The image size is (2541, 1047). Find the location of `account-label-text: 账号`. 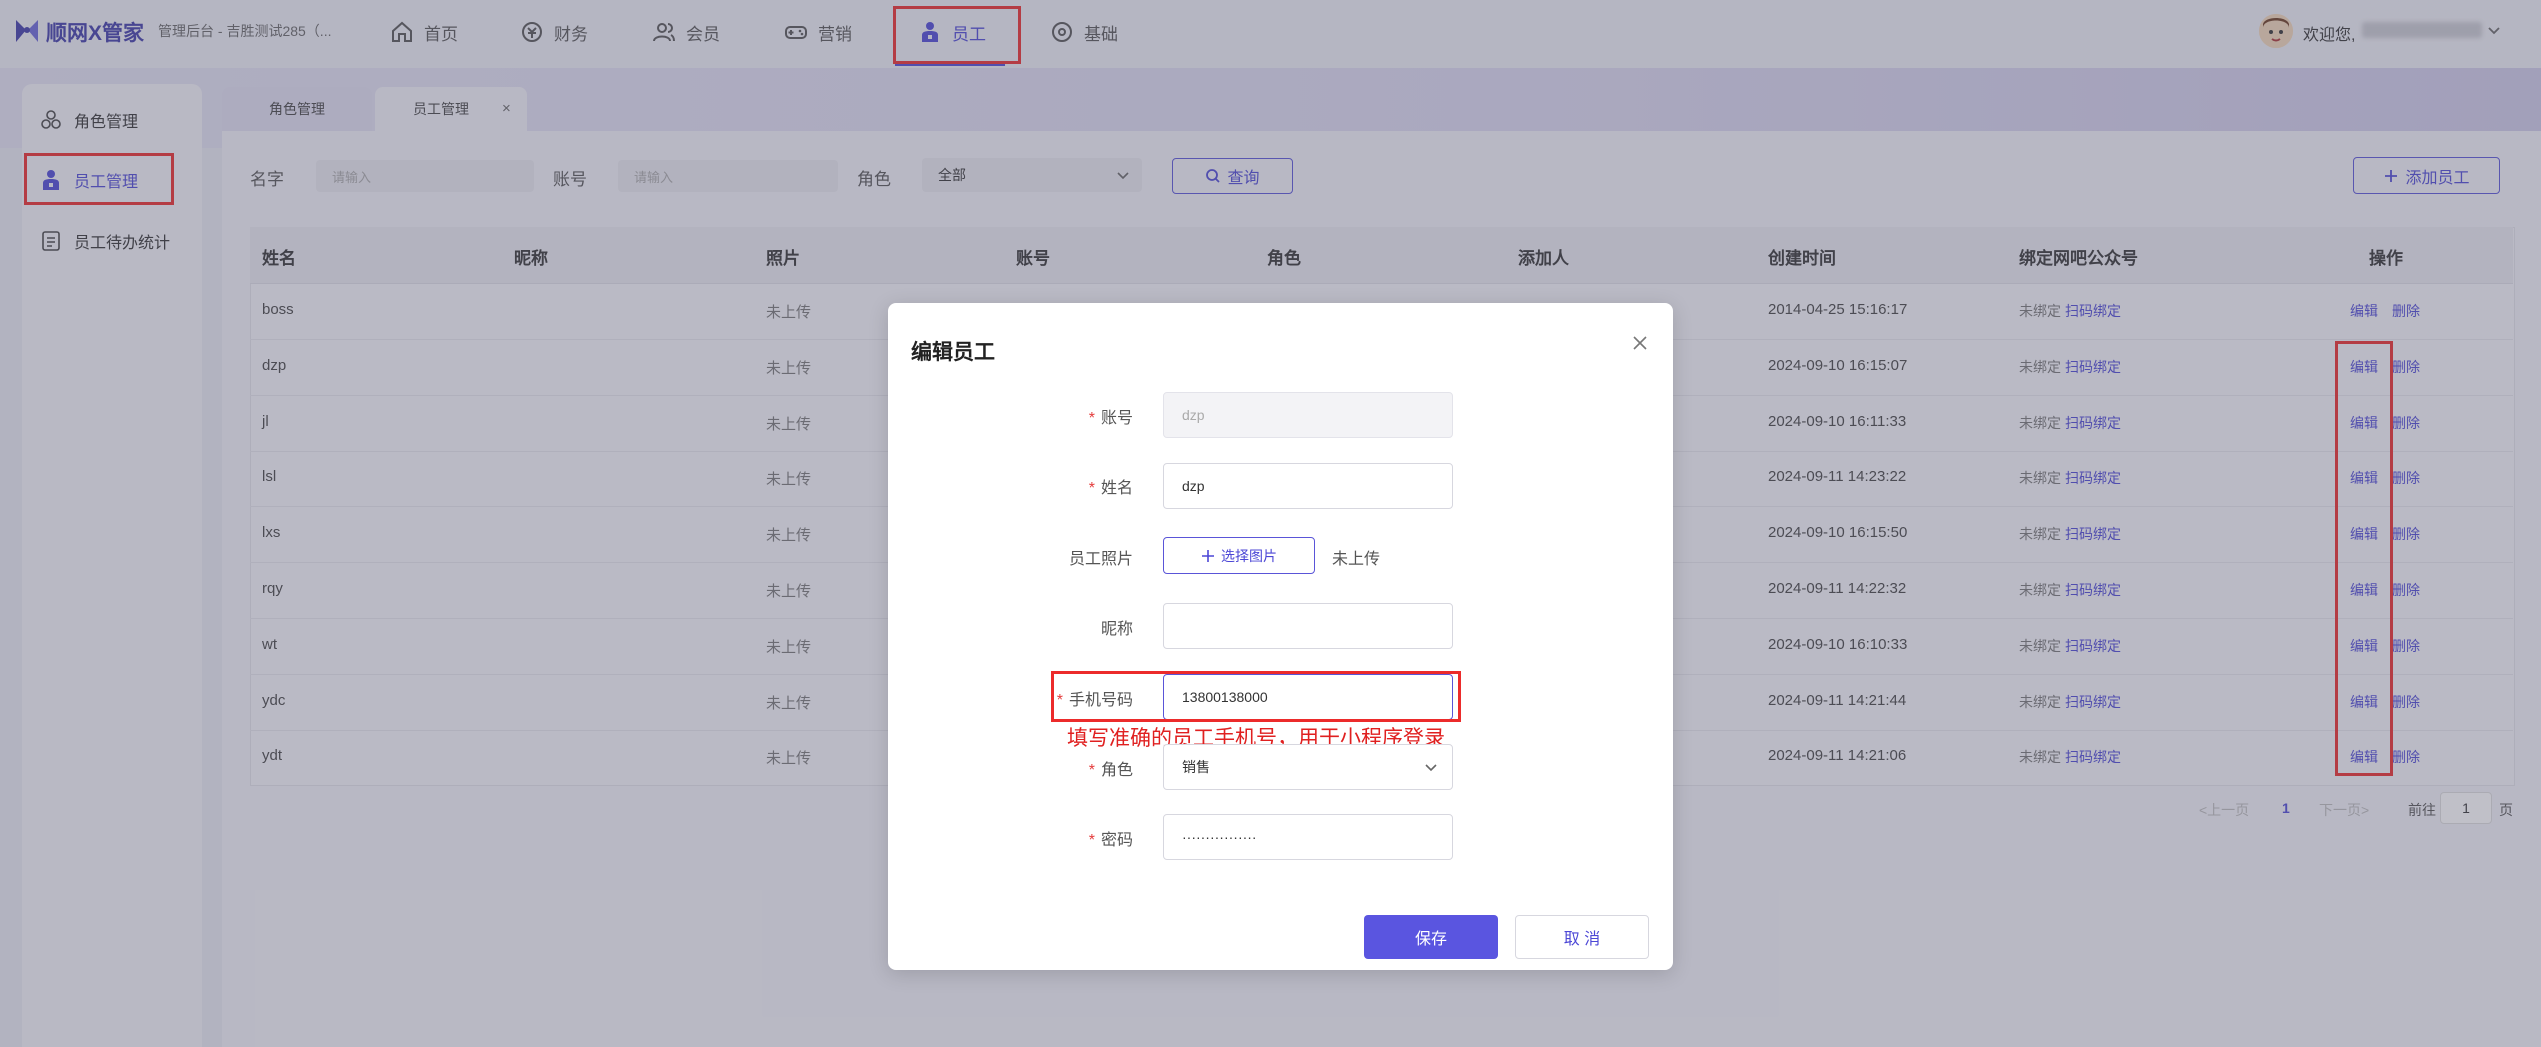

account-label-text: 账号 is located at coordinates (1116, 418).